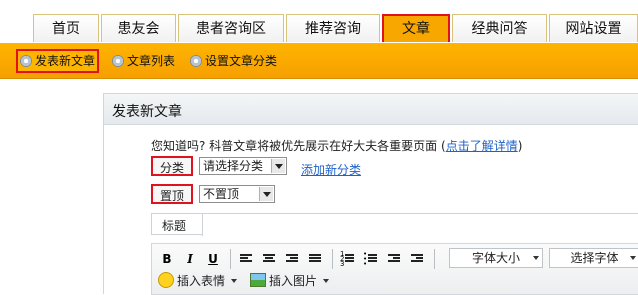 This screenshot has height=295, width=638. I want to click on pin-select-value: 不置顶, so click(221, 194).